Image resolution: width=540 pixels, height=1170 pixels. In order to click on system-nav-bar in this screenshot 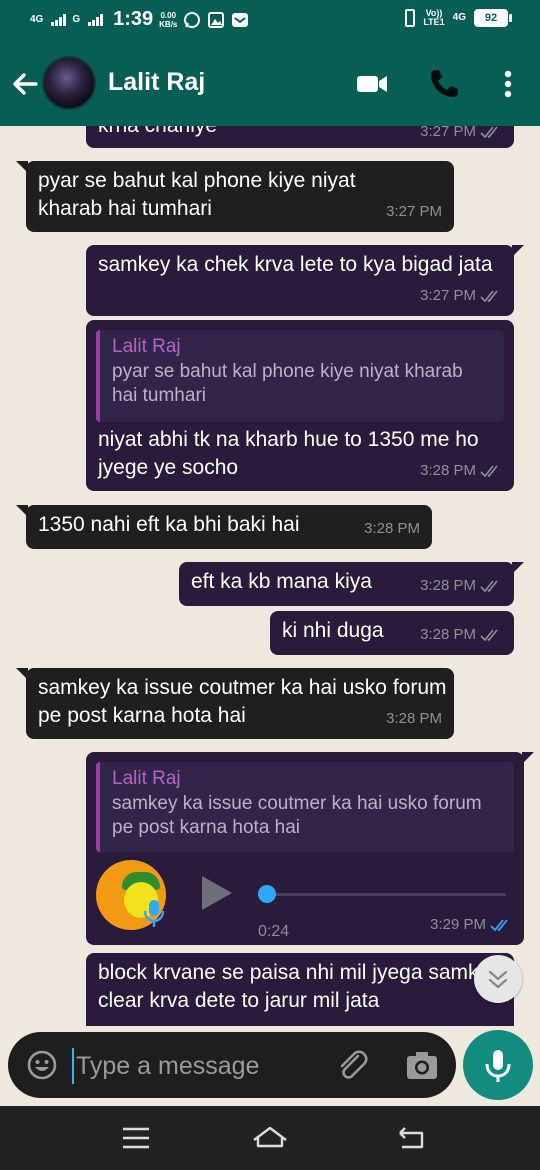, I will do `click(270, 1138)`.